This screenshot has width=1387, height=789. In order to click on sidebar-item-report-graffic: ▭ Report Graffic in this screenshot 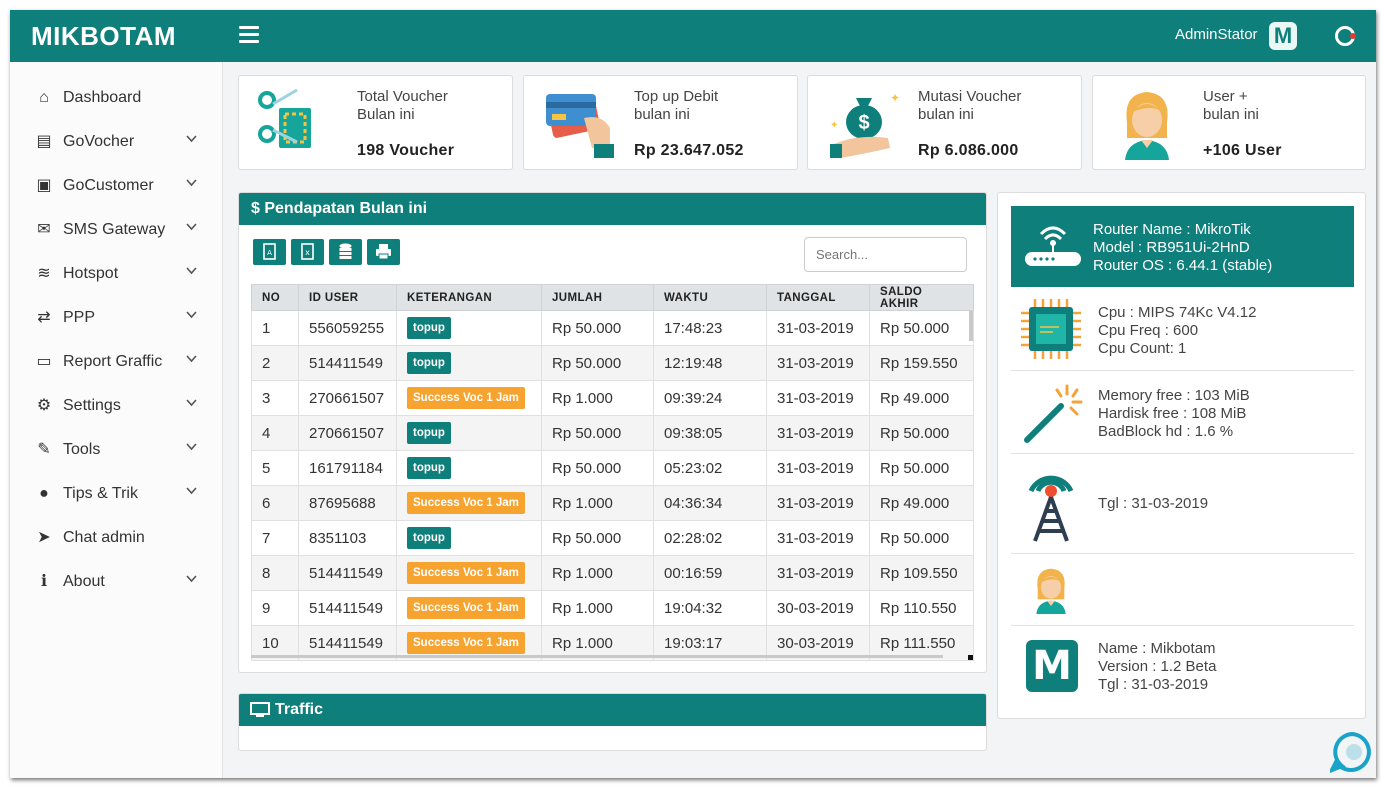, I will do `click(116, 362)`.